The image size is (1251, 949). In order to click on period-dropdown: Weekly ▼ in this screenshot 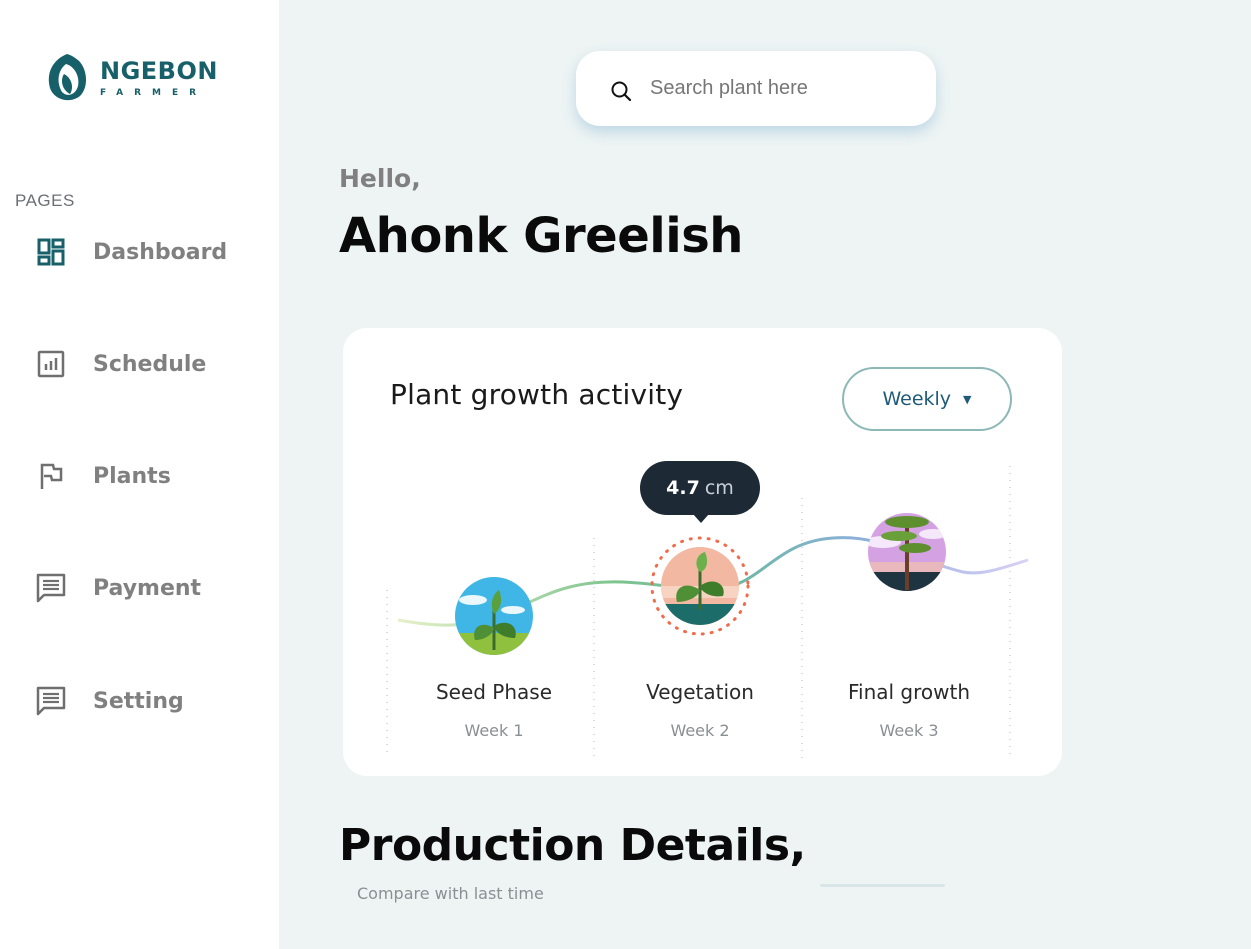, I will do `click(927, 399)`.